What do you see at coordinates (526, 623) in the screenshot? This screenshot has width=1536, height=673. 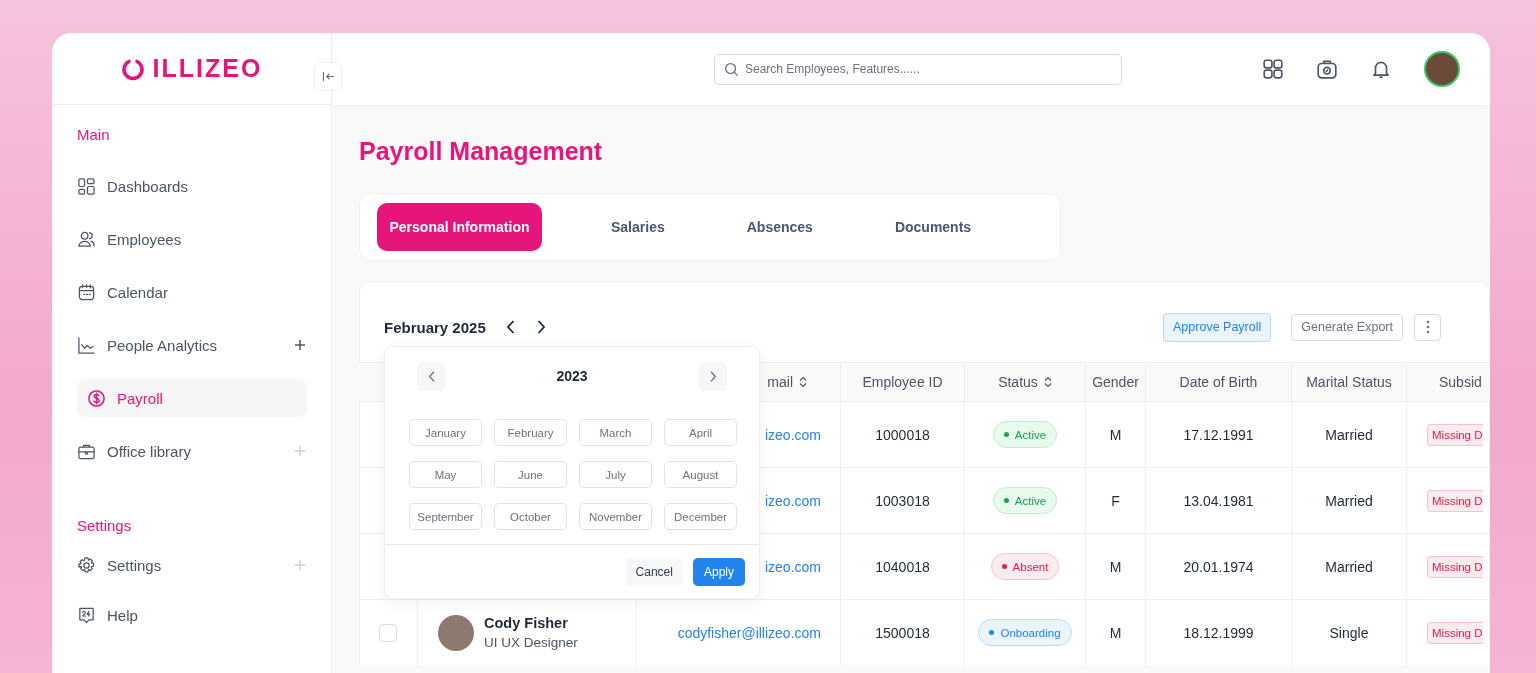 I see `employee-name: Cody Fisher` at bounding box center [526, 623].